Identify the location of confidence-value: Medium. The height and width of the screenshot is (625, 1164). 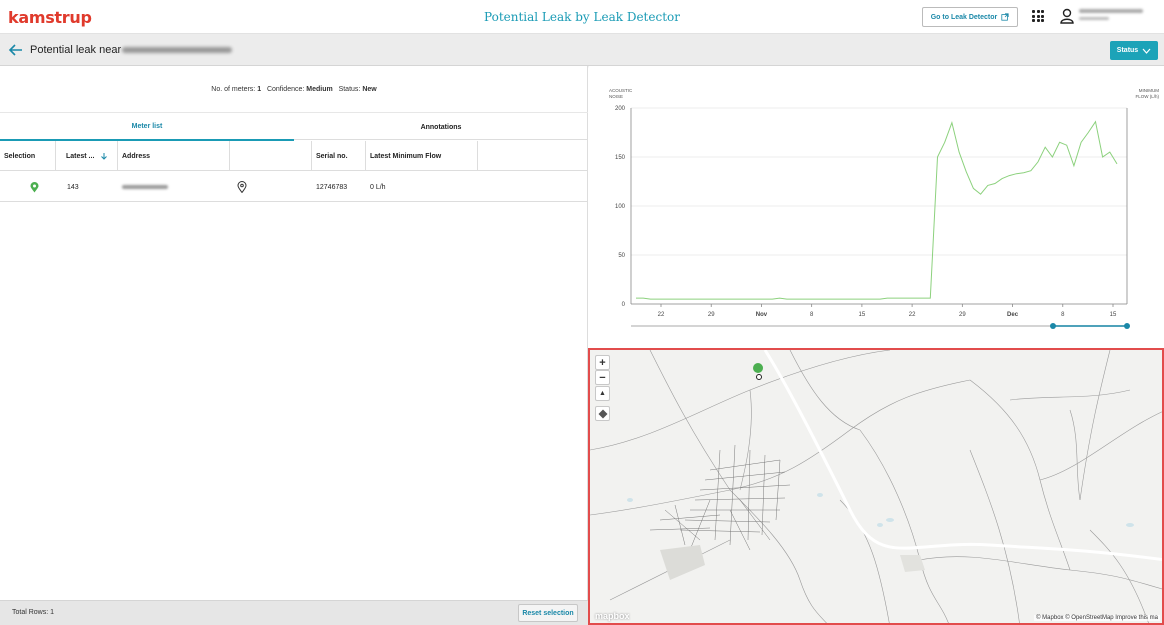
(319, 89).